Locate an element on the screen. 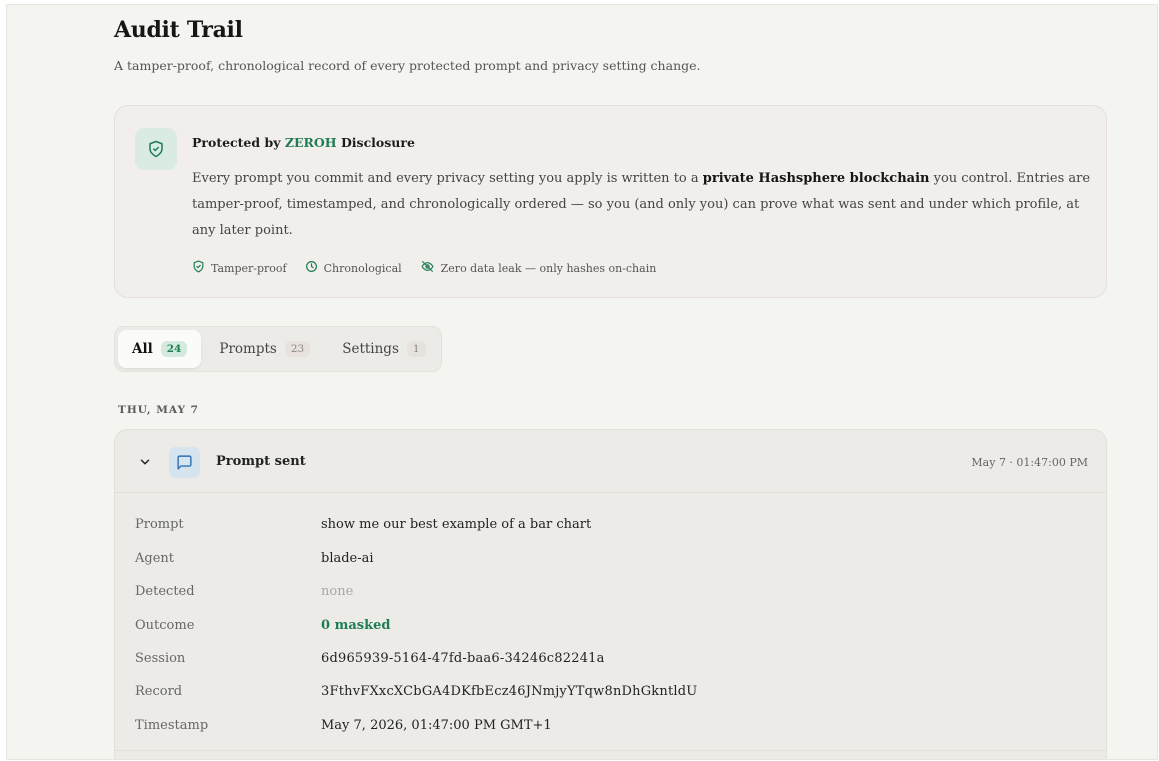  tab-settings: Settings 1 is located at coordinates (383, 349).